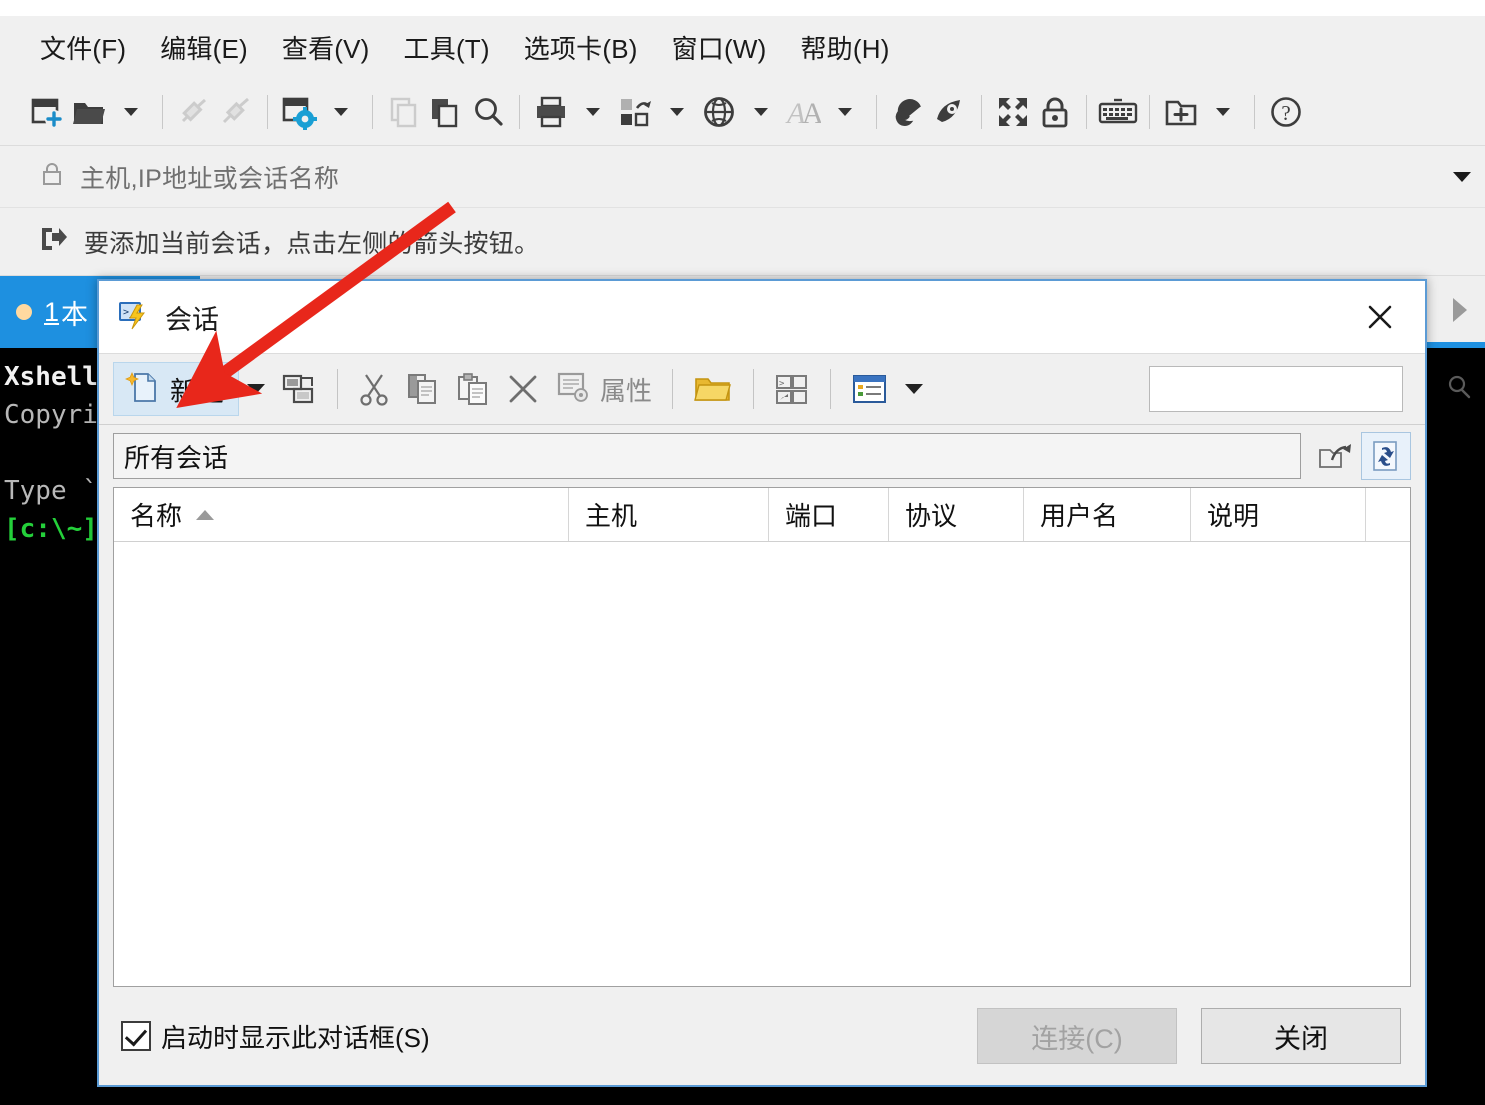 This screenshot has width=1485, height=1105. What do you see at coordinates (447, 47) in the screenshot?
I see `menu-tools: 工具(T)` at bounding box center [447, 47].